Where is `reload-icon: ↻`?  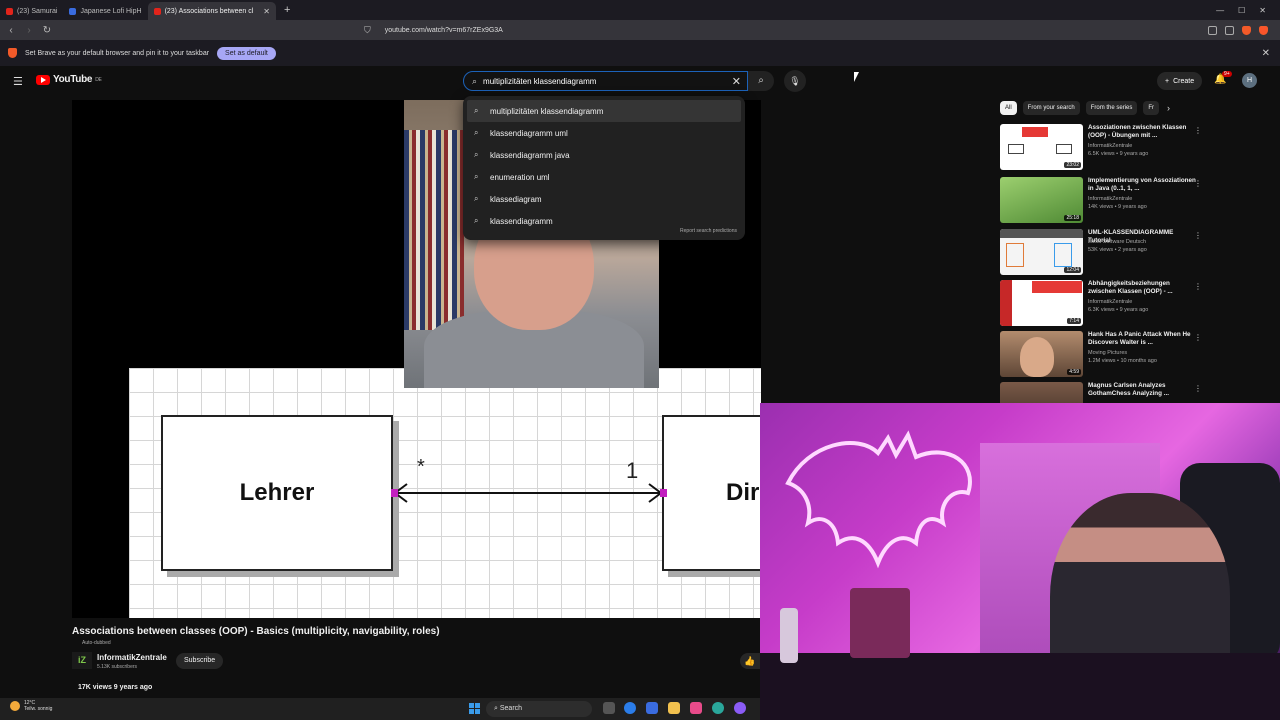
reload-icon: ↻ is located at coordinates (47, 30).